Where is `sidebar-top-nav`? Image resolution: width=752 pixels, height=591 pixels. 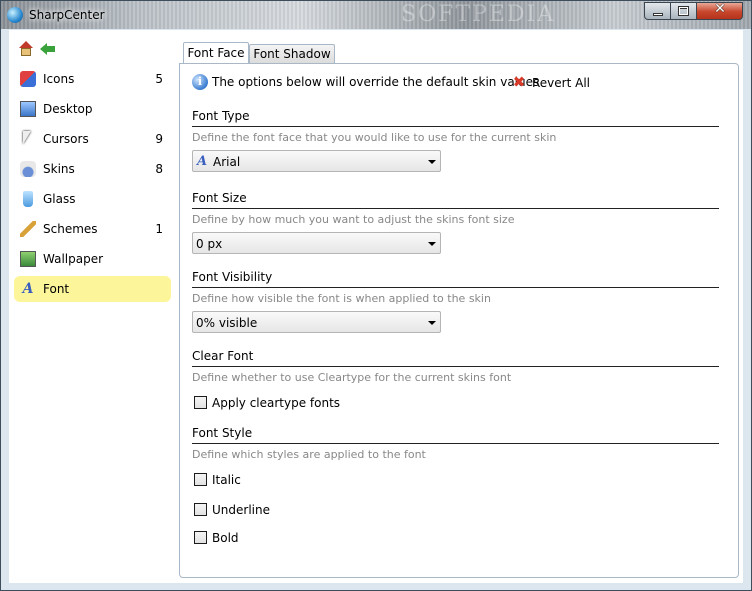
sidebar-top-nav is located at coordinates (40, 49).